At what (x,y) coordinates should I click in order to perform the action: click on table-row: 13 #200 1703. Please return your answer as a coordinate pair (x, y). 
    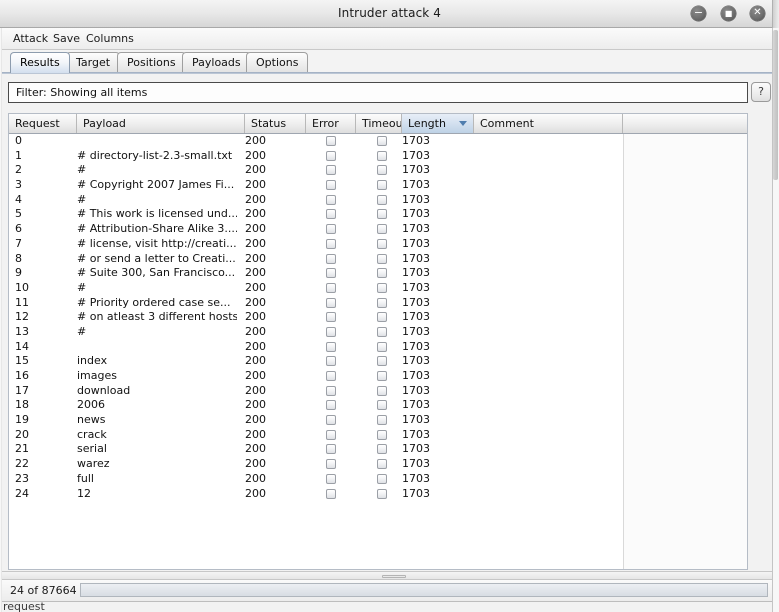
    Looking at the image, I should click on (316, 332).